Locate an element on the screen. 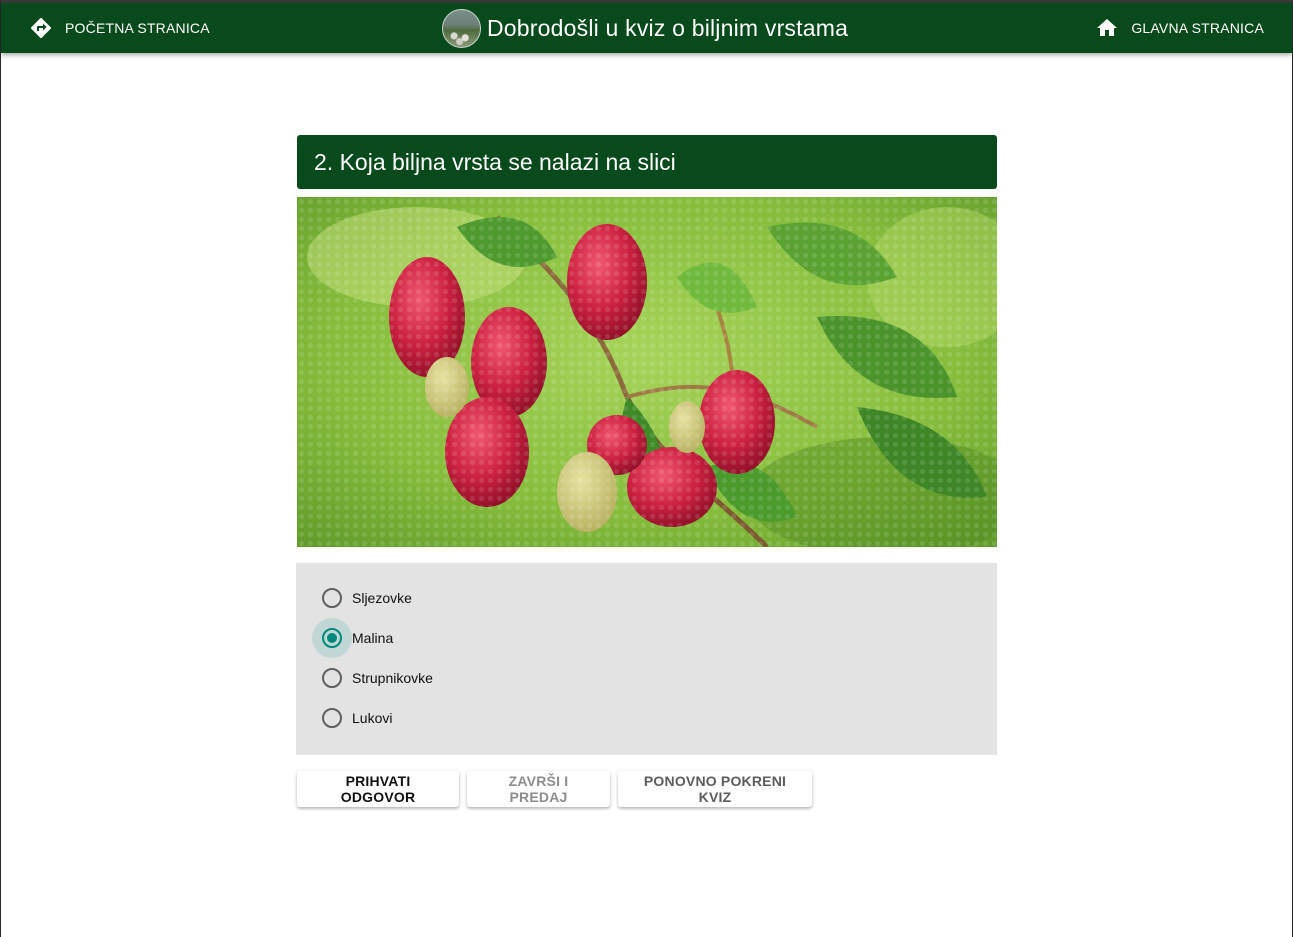 This screenshot has width=1293, height=937. finish-submit-button: ZAVRŠI I PREDAJ is located at coordinates (538, 789).